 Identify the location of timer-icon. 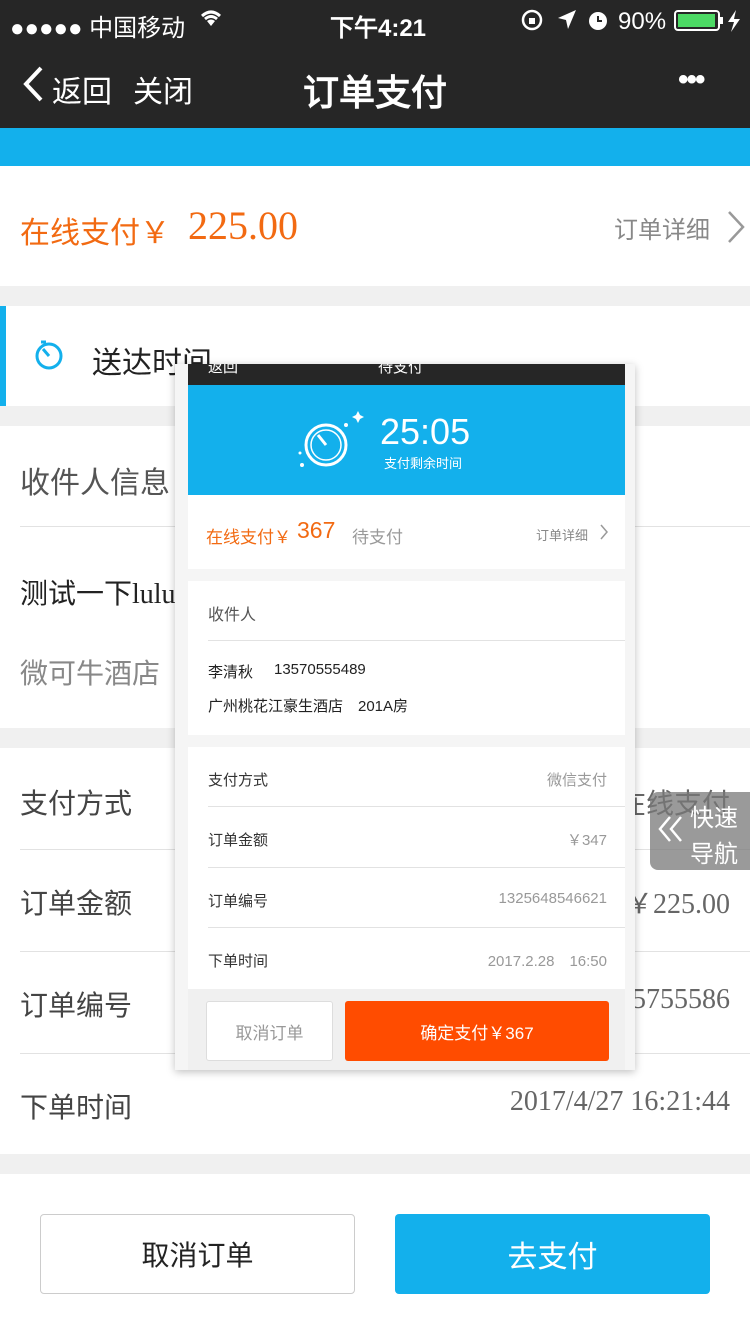
(49, 357).